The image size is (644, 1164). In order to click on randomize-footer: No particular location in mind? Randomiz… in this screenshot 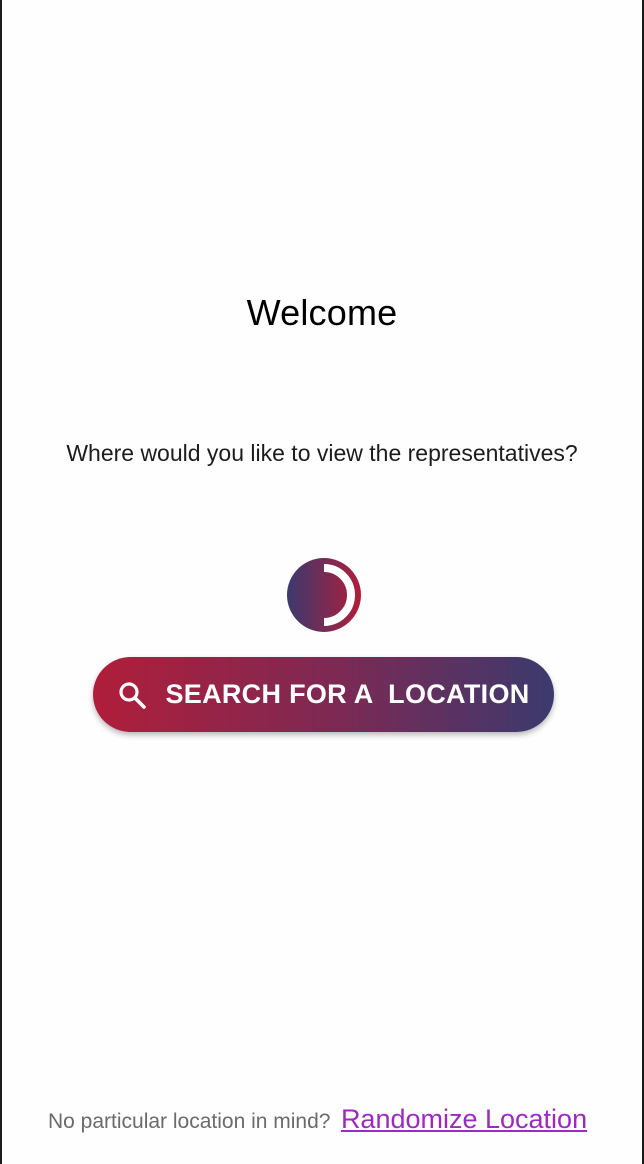, I will do `click(317, 1119)`.